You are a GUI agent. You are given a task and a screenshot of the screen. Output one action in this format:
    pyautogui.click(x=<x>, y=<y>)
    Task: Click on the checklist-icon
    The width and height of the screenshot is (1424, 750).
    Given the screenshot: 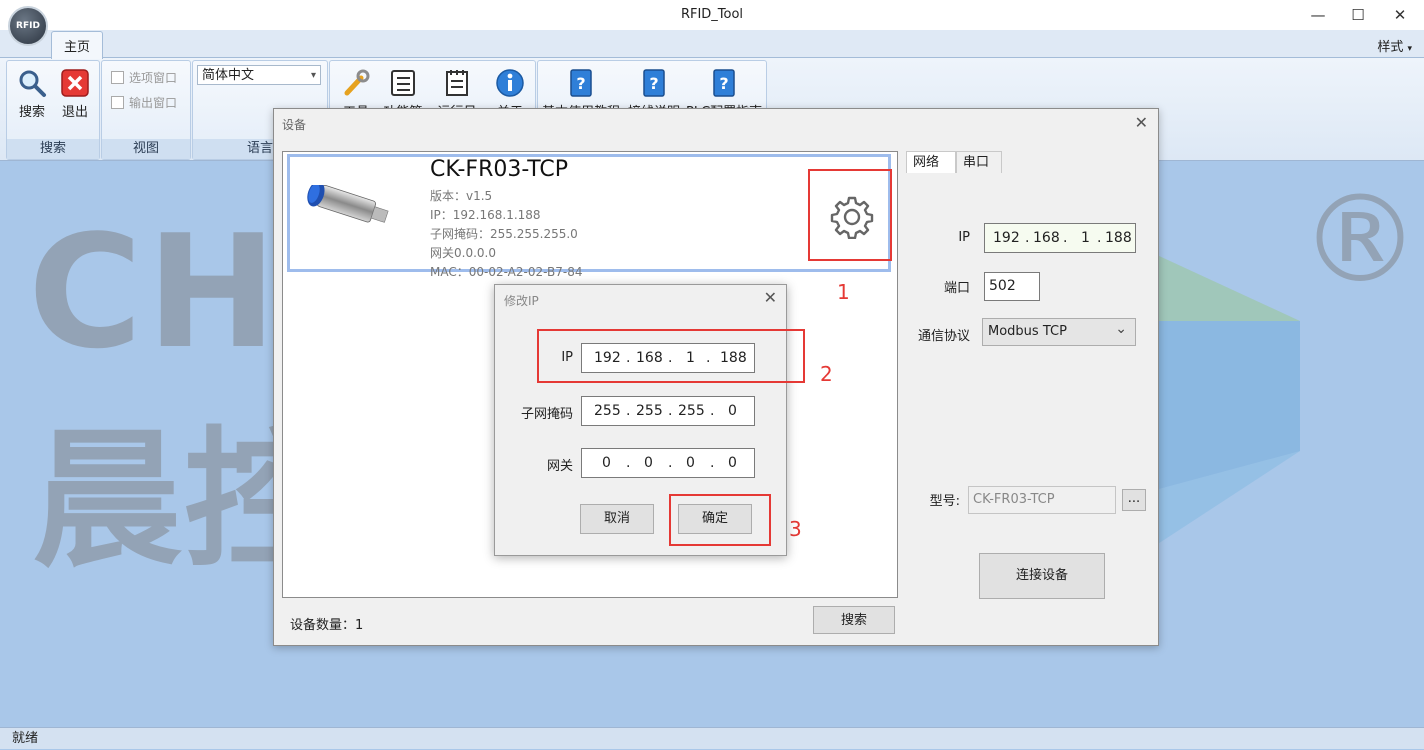 What is the action you would take?
    pyautogui.click(x=403, y=83)
    